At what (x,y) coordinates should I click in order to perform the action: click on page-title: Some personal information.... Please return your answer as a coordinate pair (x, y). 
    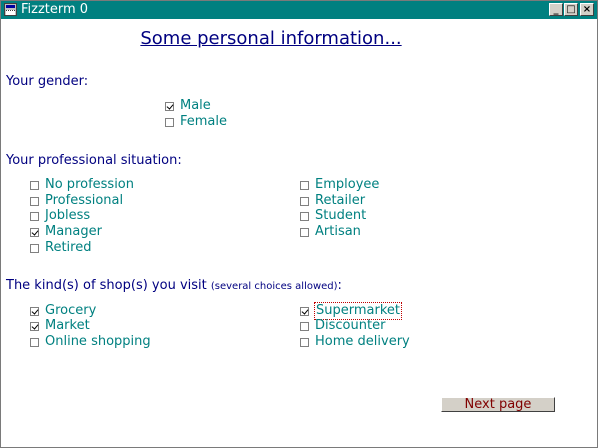
    Looking at the image, I should click on (271, 38).